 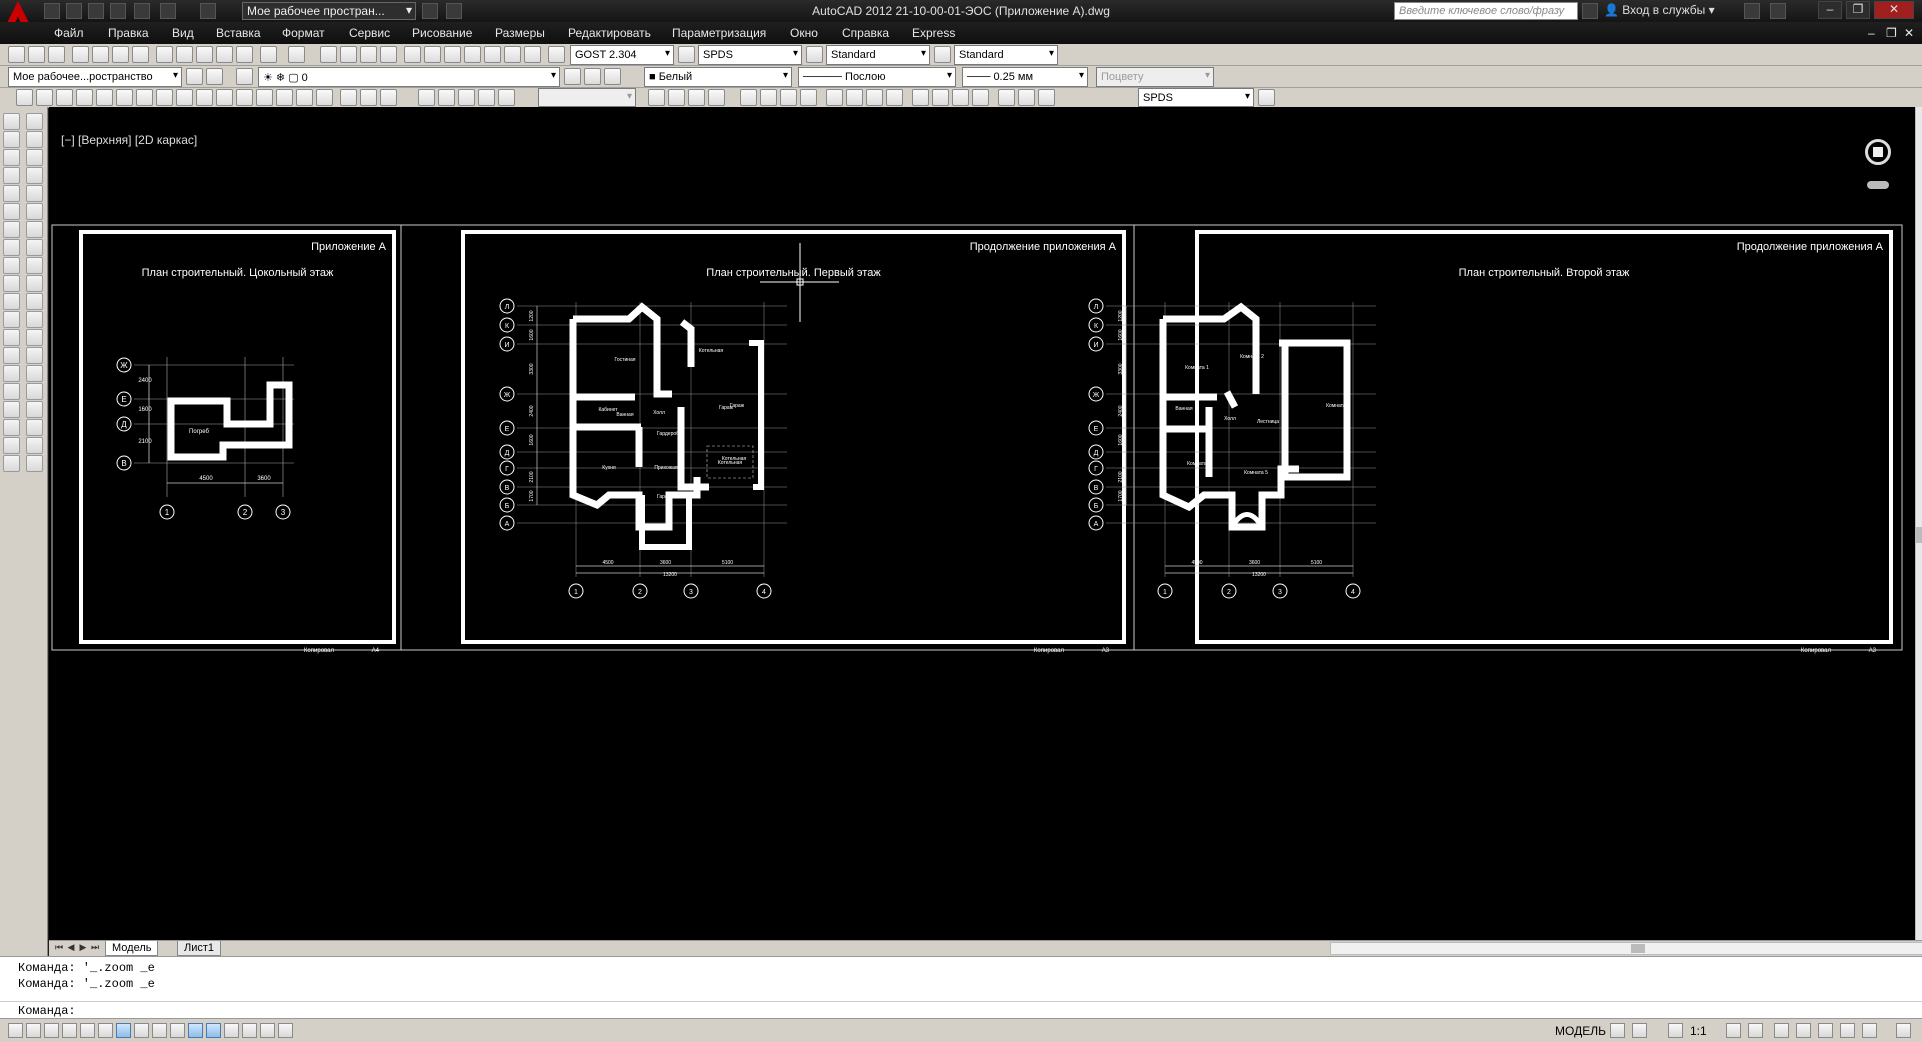 I want to click on gear-icon, so click(x=214, y=76).